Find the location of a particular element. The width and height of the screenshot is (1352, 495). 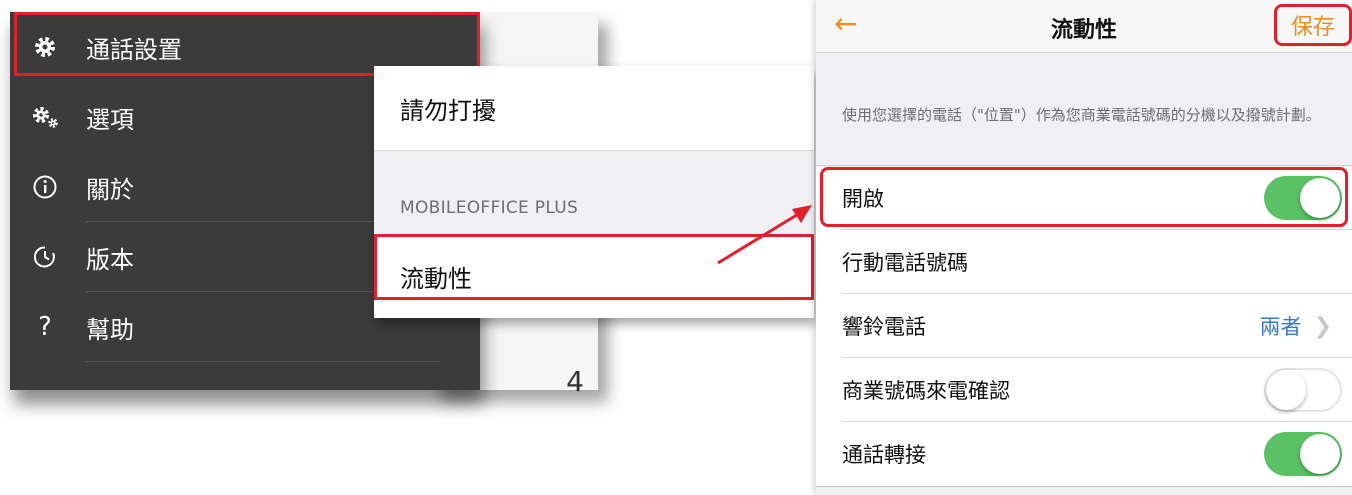

ring-phone-label: 響鈴電話 is located at coordinates (884, 327).